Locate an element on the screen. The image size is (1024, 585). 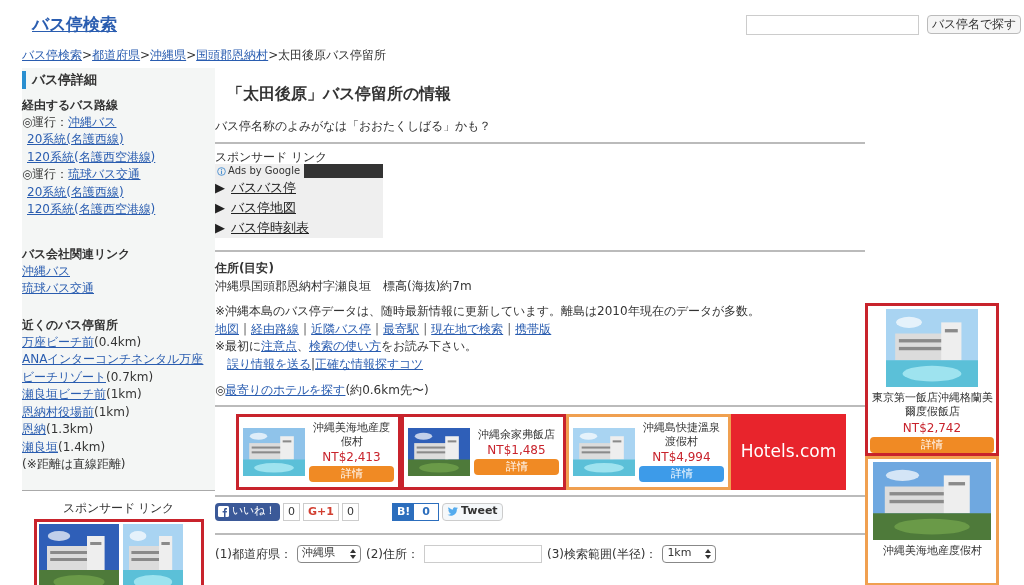
instruction-text: 、 is located at coordinates (303, 346).